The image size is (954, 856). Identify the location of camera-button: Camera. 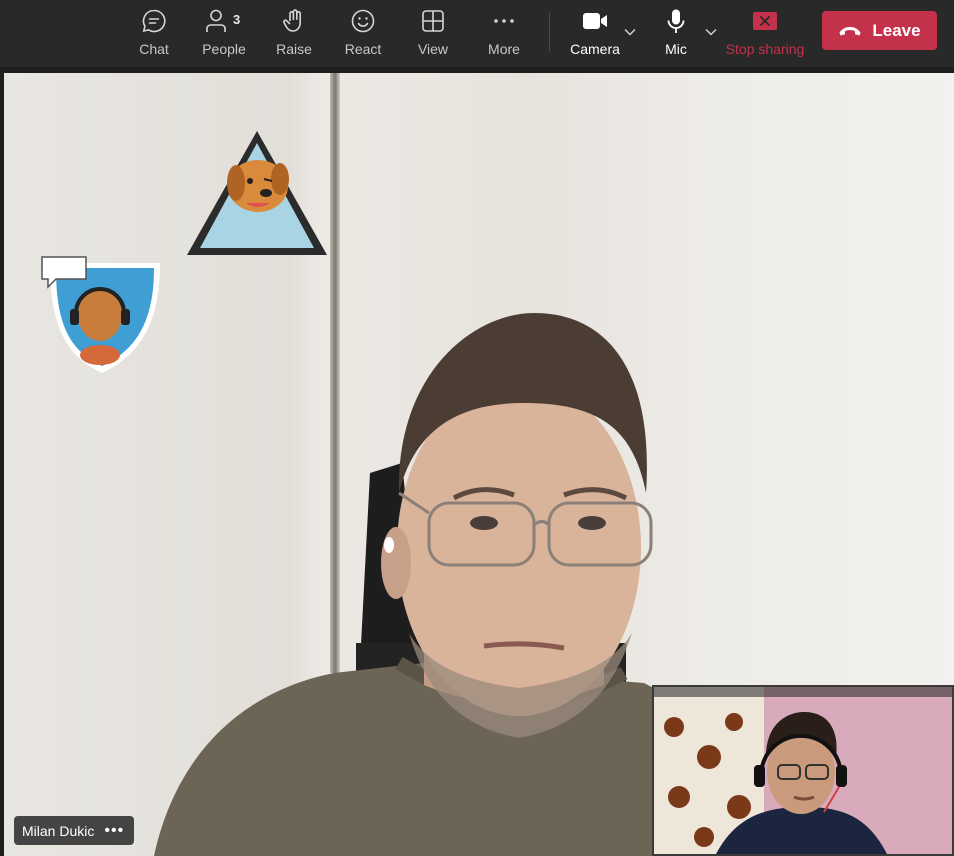
(595, 34).